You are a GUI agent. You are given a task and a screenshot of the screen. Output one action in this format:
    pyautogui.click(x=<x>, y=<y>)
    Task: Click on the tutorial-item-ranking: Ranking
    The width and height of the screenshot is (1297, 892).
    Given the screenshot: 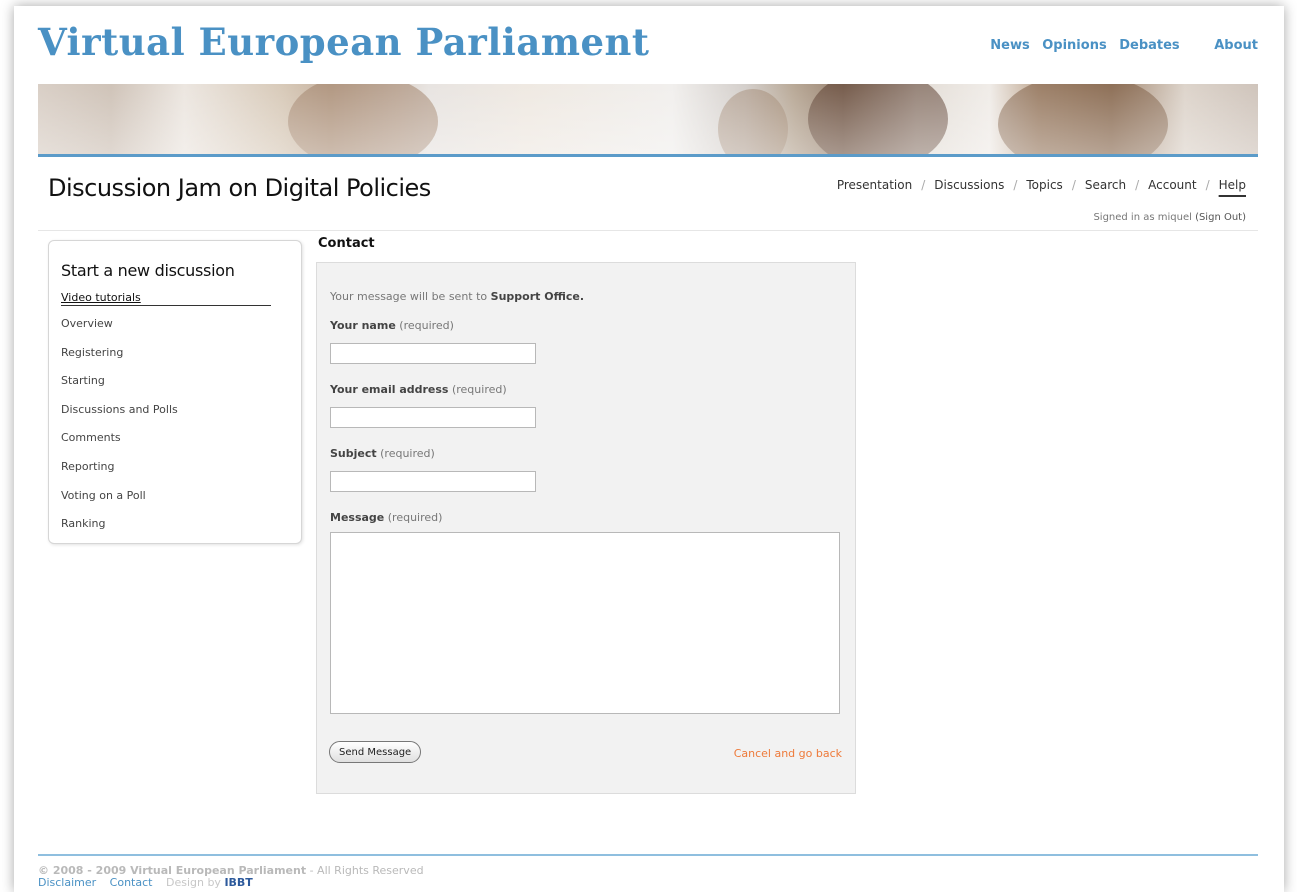 What is the action you would take?
    pyautogui.click(x=119, y=530)
    